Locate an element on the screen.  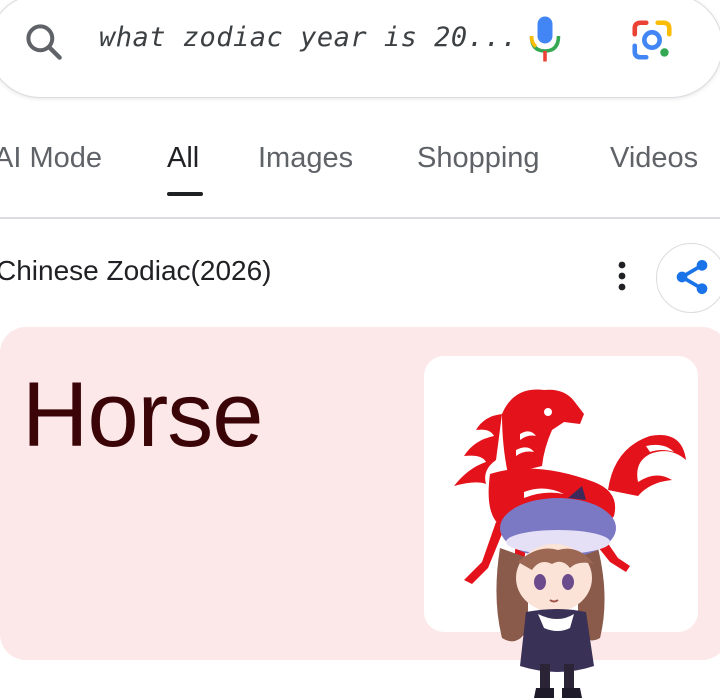
result-header: Chinese Zodiac(2026) is located at coordinates (136, 270).